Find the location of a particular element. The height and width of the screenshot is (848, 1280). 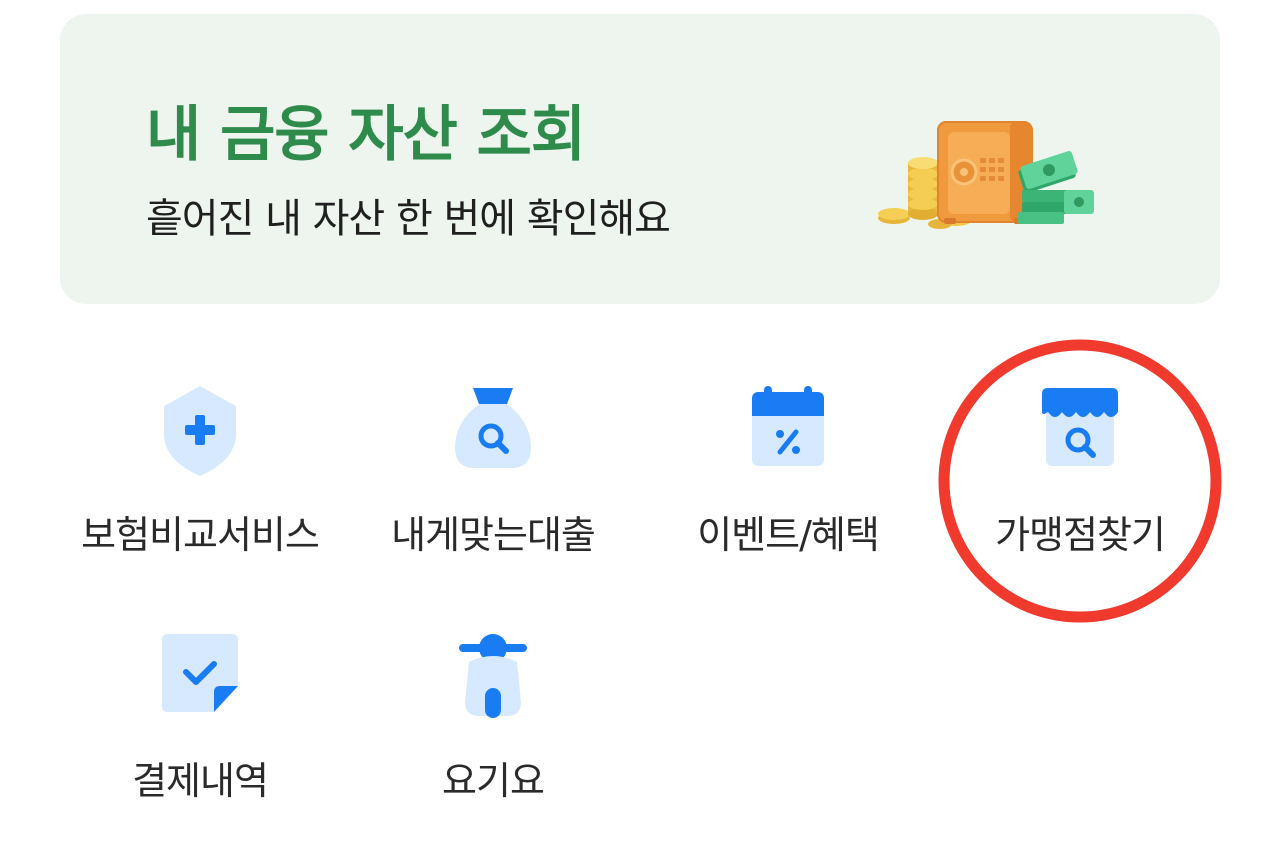

safe-icon is located at coordinates (985, 172).